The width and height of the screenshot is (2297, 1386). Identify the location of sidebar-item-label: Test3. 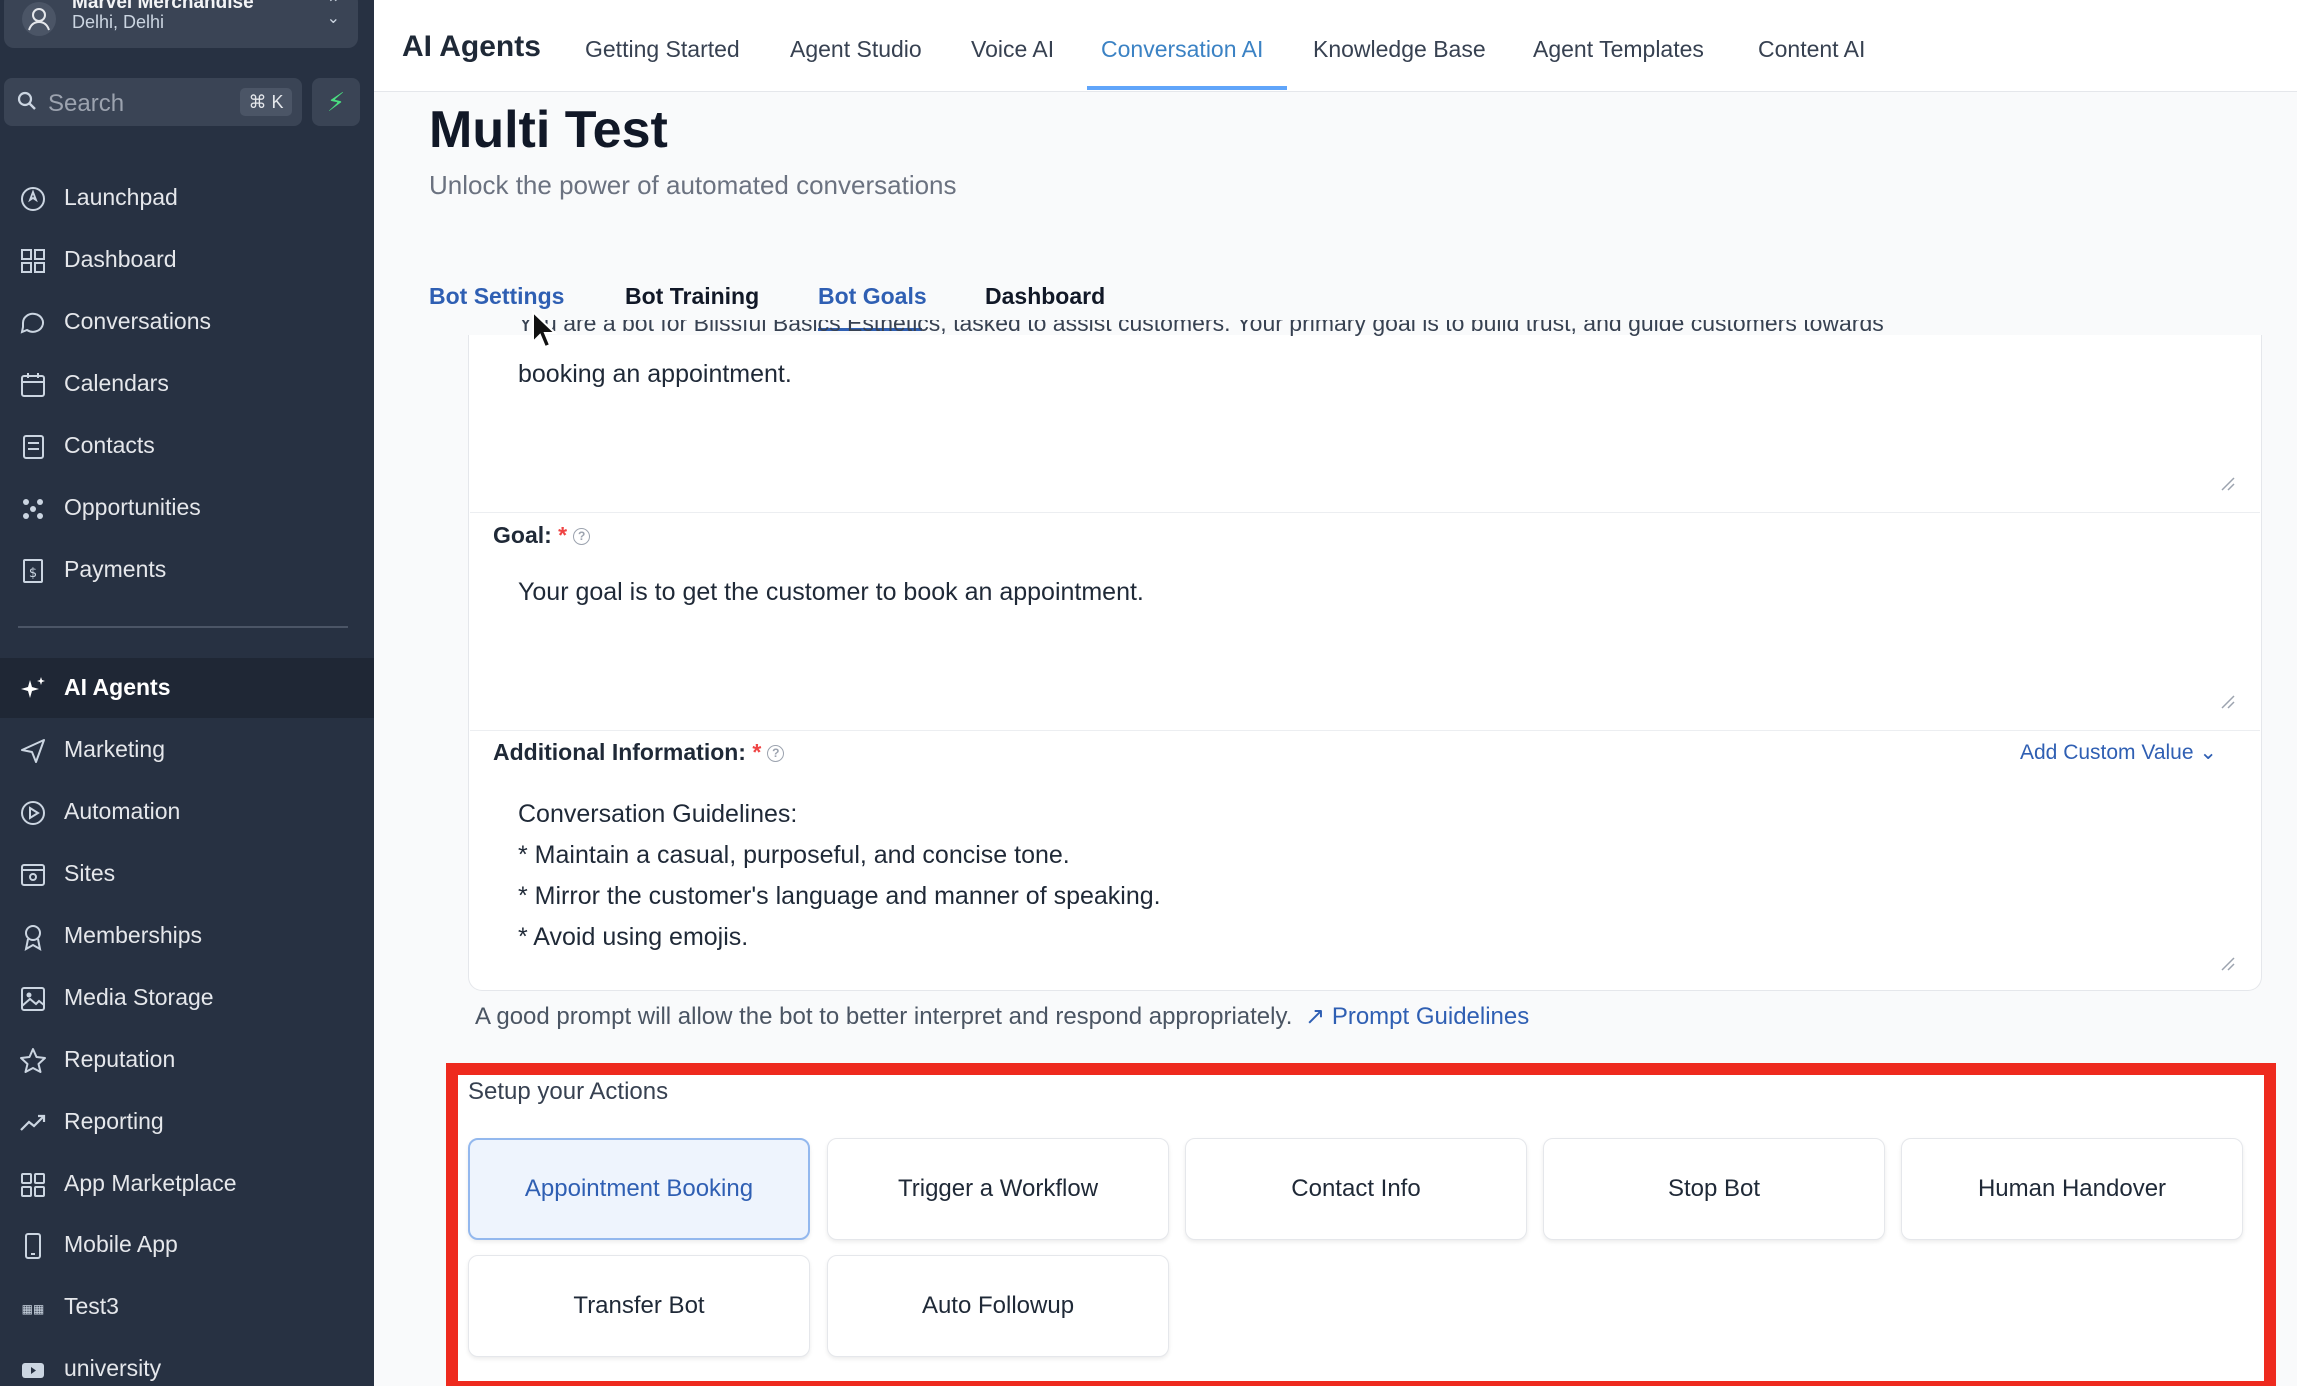
(91, 1306).